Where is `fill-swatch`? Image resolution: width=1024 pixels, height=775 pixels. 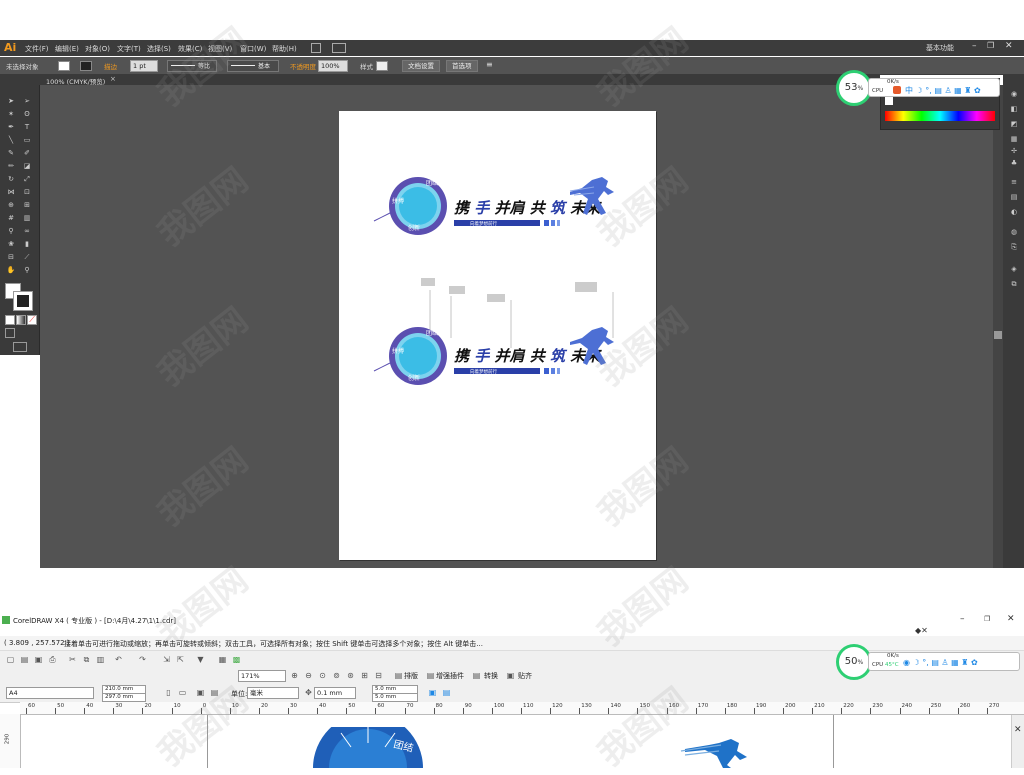
fill-swatch is located at coordinates (64, 66).